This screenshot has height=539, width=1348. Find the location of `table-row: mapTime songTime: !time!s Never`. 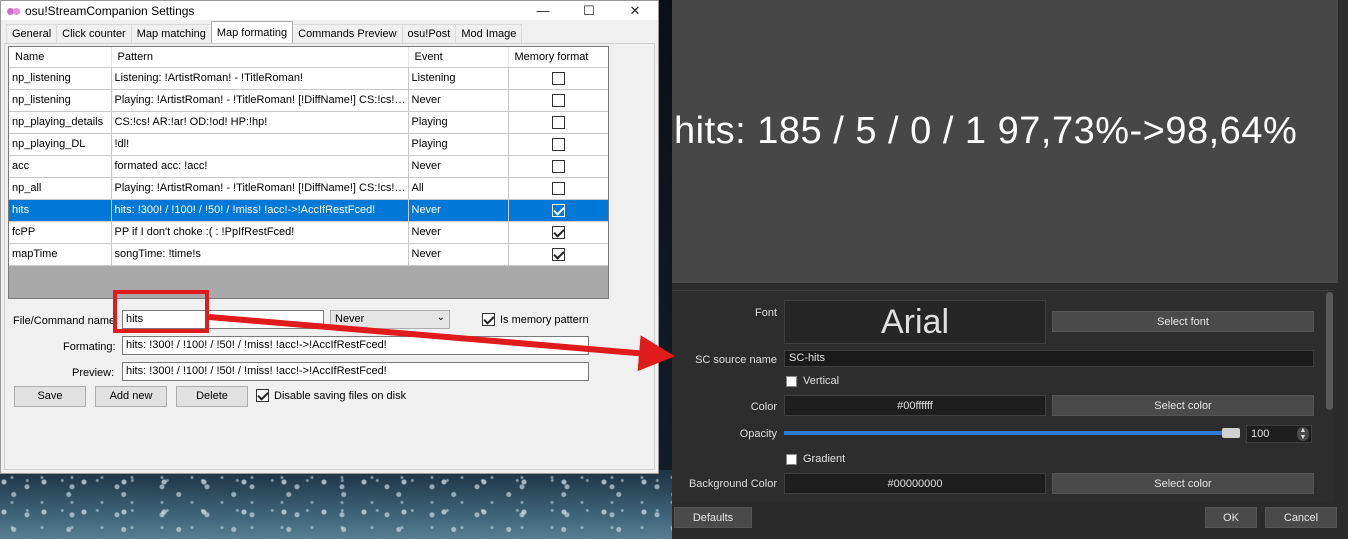

table-row: mapTime songTime: !time!s Never is located at coordinates (308, 254).